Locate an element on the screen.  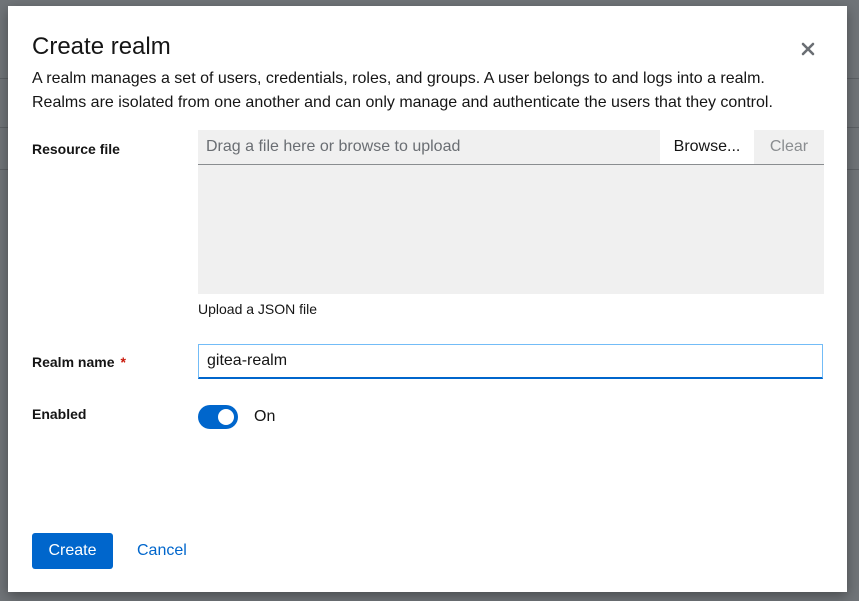
upload-helper-text: Upload a JSON file is located at coordinates (258, 309).